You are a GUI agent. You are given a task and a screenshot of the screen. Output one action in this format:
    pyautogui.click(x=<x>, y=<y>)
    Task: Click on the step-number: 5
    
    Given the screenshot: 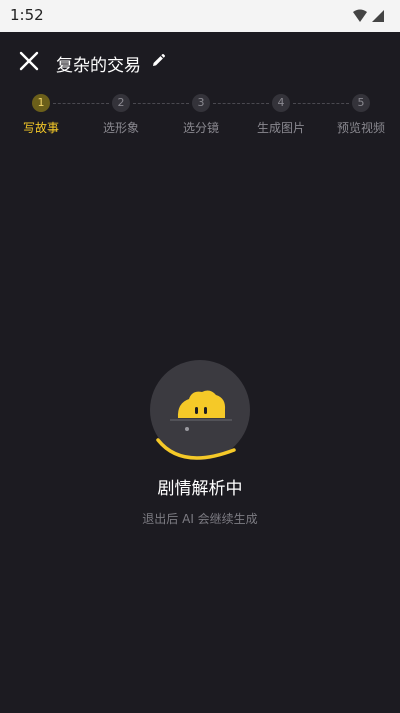 What is the action you would take?
    pyautogui.click(x=361, y=103)
    